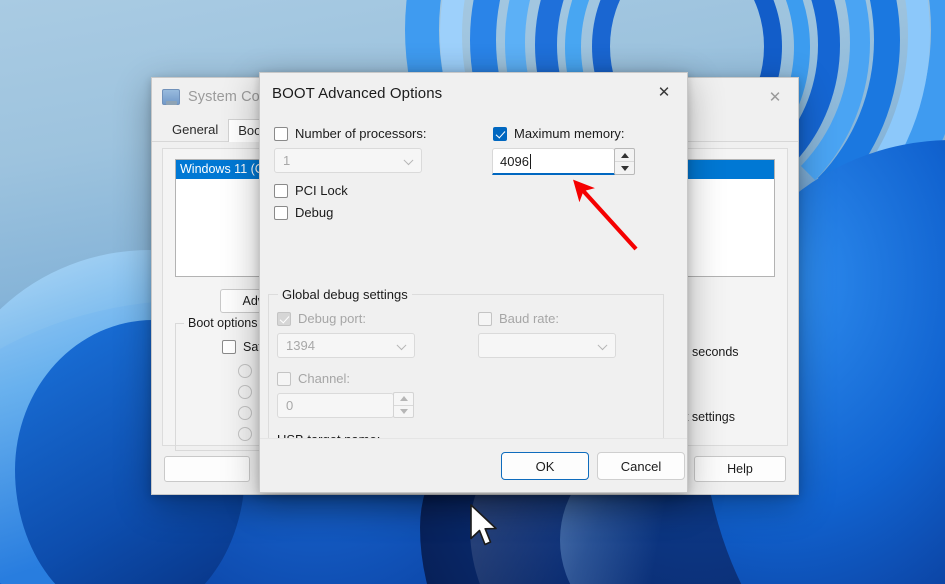  What do you see at coordinates (641, 466) in the screenshot?
I see `cancel-button: Cancel` at bounding box center [641, 466].